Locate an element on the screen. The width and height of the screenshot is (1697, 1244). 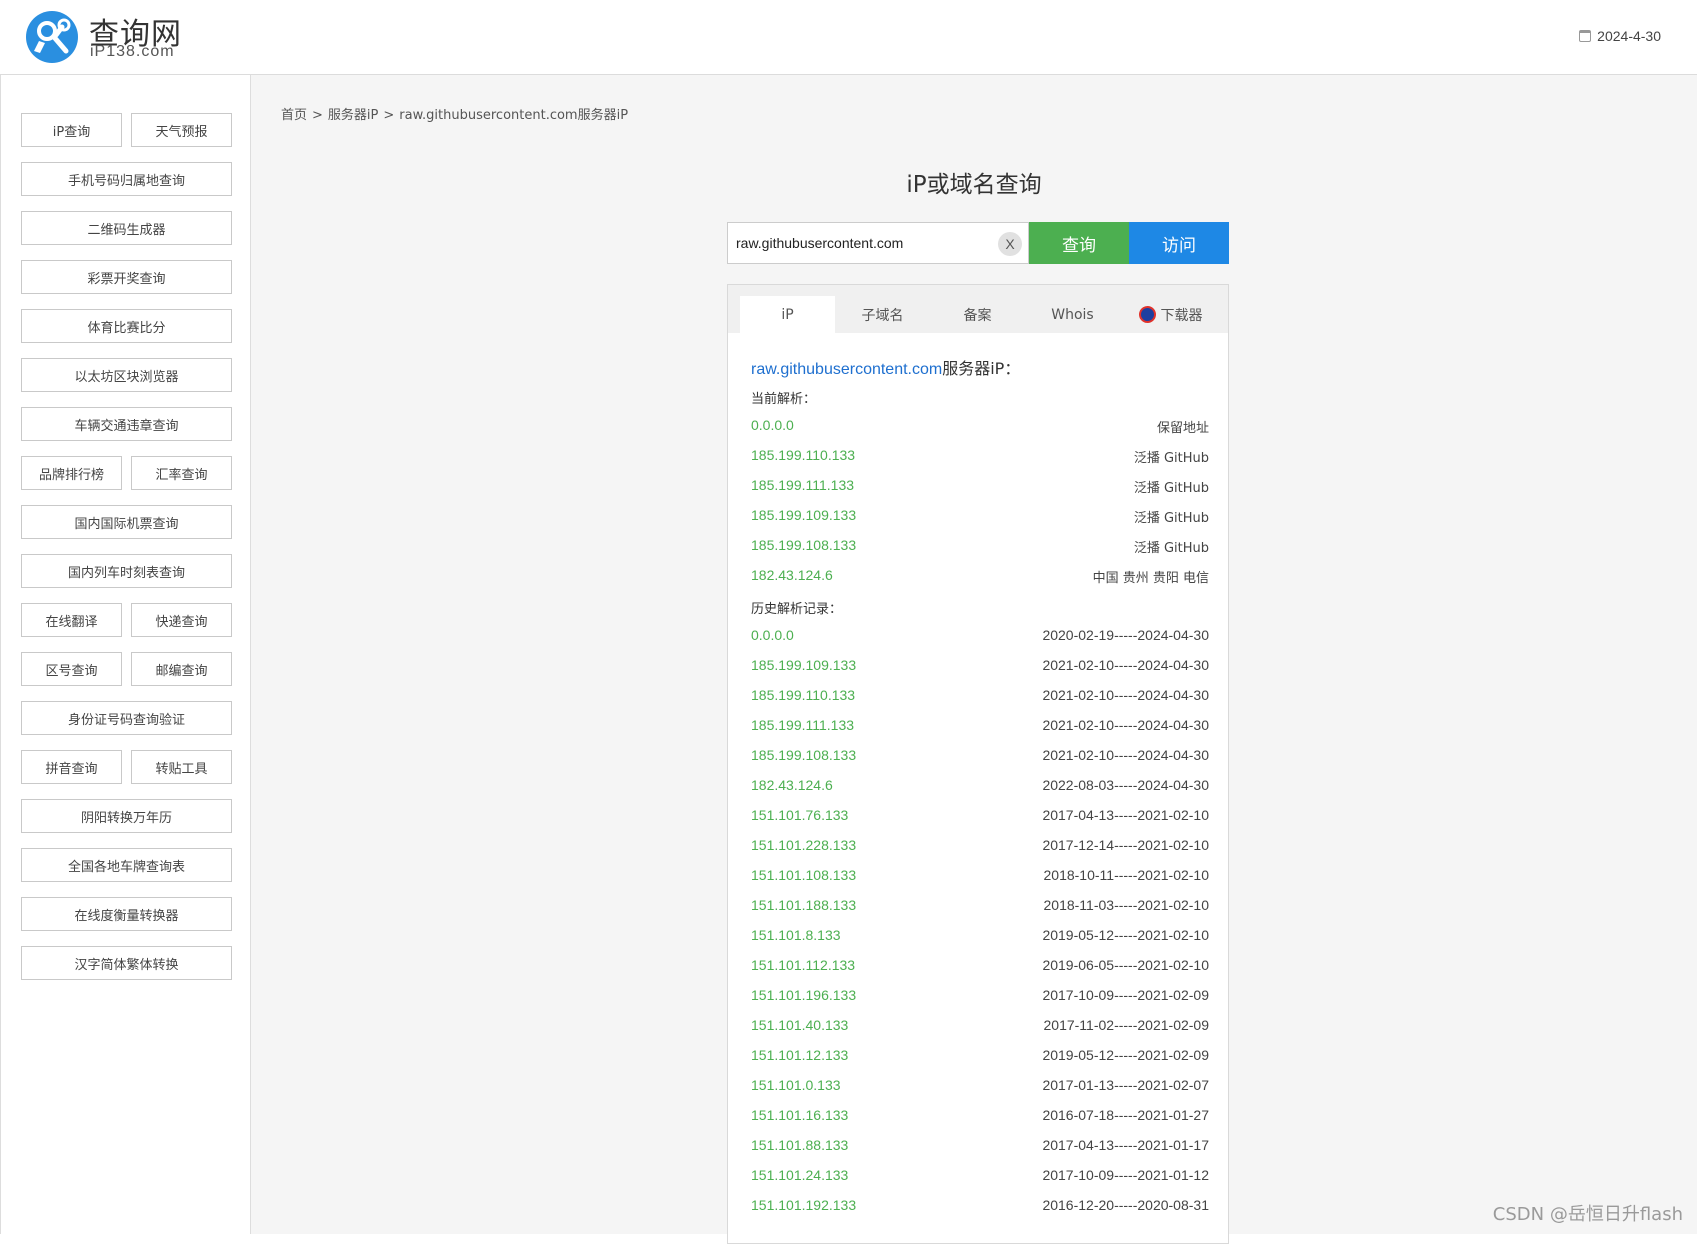
ip-link: 151.101.0.133 is located at coordinates (796, 1085).